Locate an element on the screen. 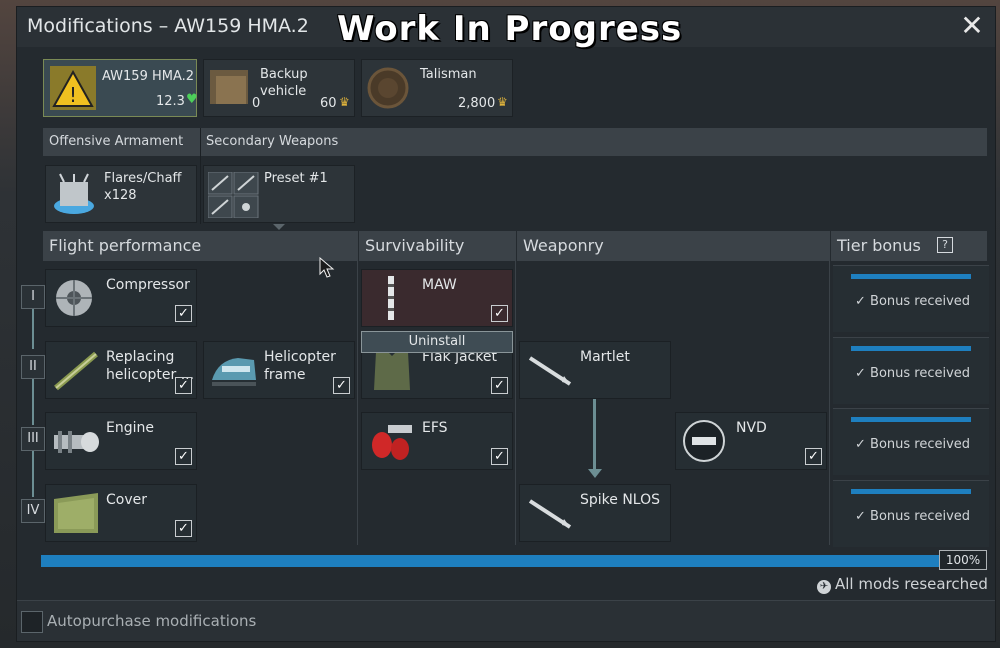  mod-label: EFS is located at coordinates (435, 428).